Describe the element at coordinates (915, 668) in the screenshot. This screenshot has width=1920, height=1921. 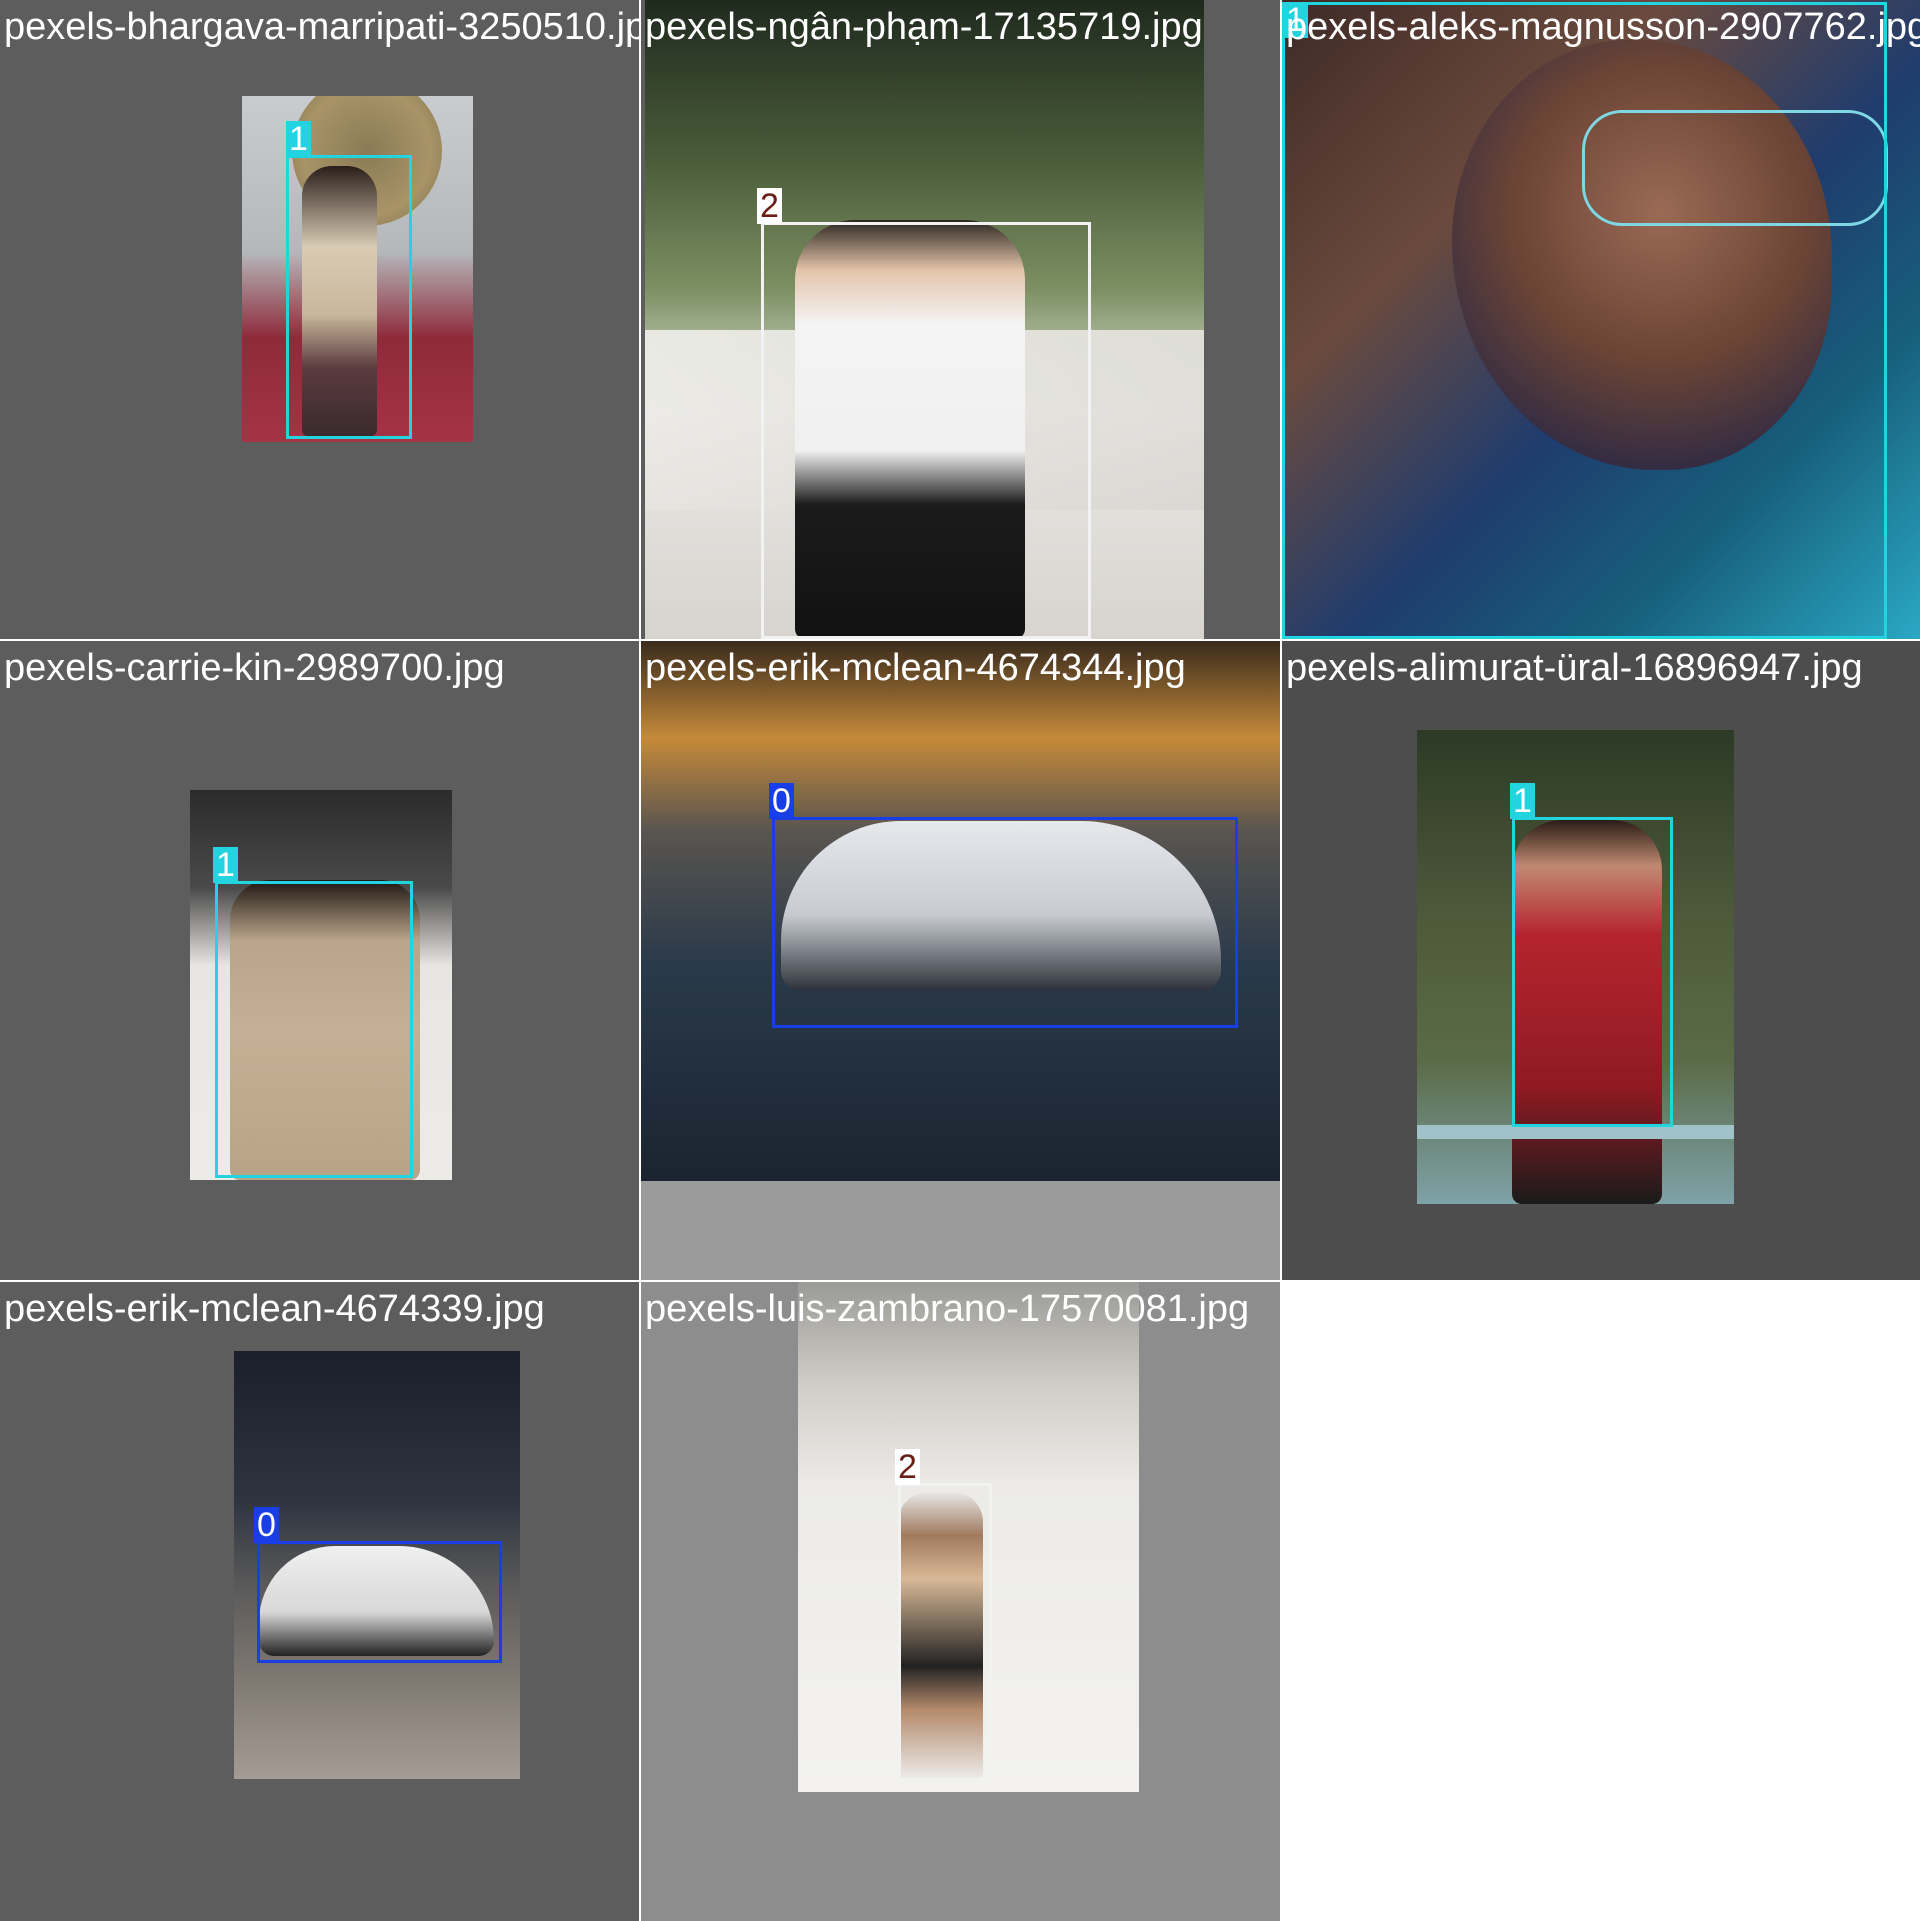
I see `filename-label: pexels-erik-mclean-4674344.jpg` at that location.